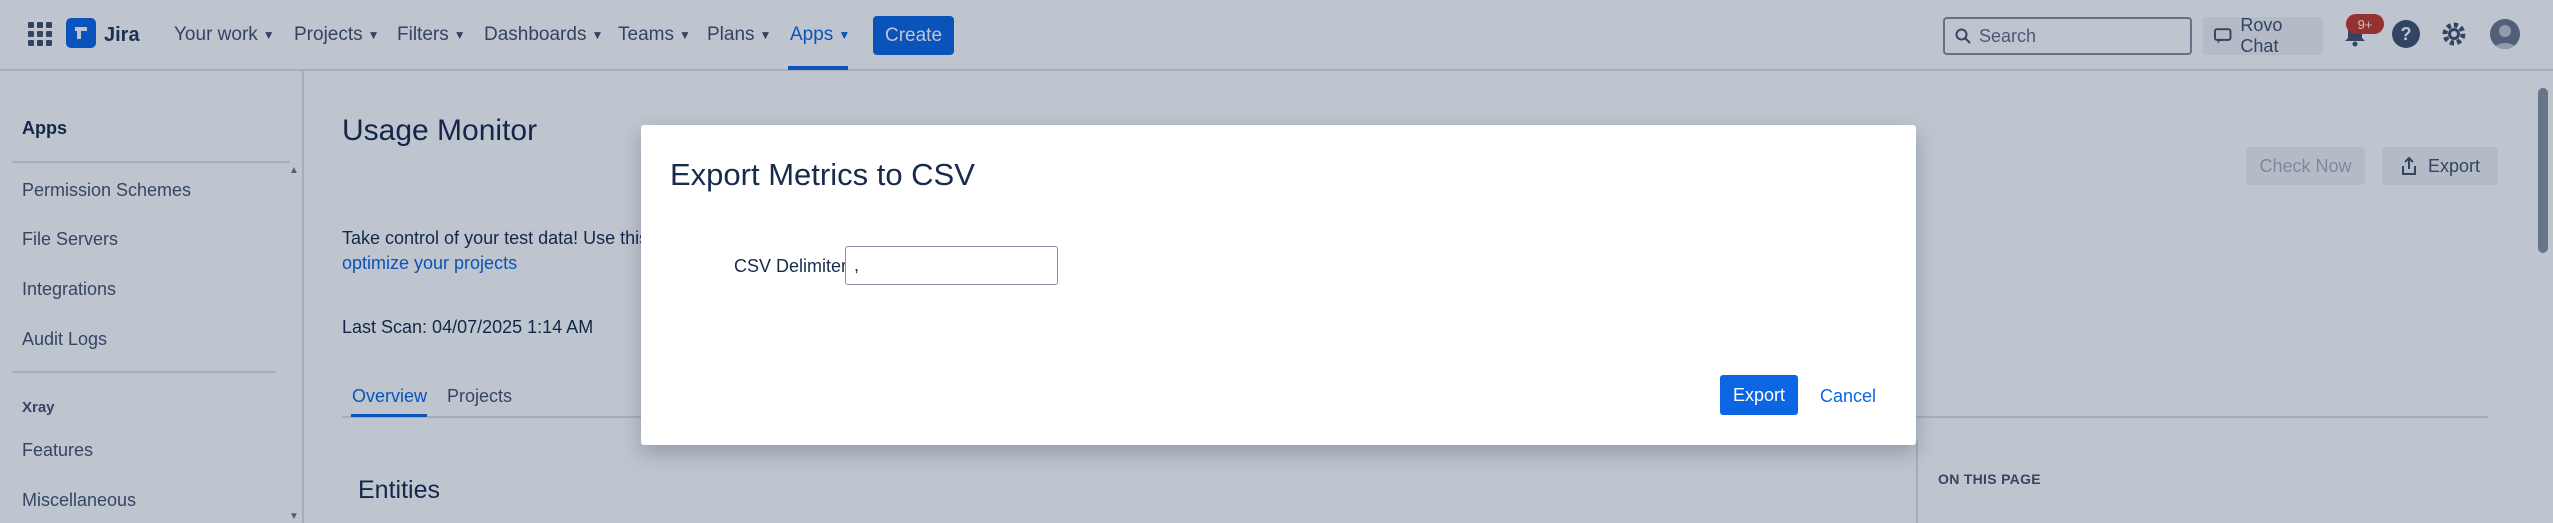  I want to click on dialog-cancel-button: Cancel, so click(1848, 396).